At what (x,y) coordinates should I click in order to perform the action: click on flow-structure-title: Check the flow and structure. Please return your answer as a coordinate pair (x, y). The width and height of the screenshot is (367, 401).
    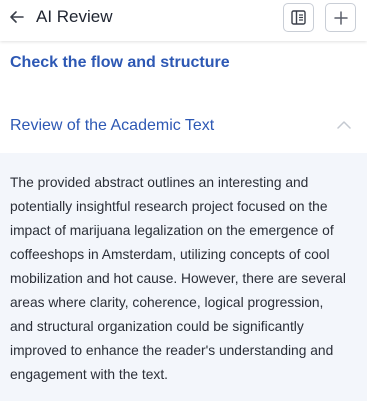
    Looking at the image, I should click on (120, 63).